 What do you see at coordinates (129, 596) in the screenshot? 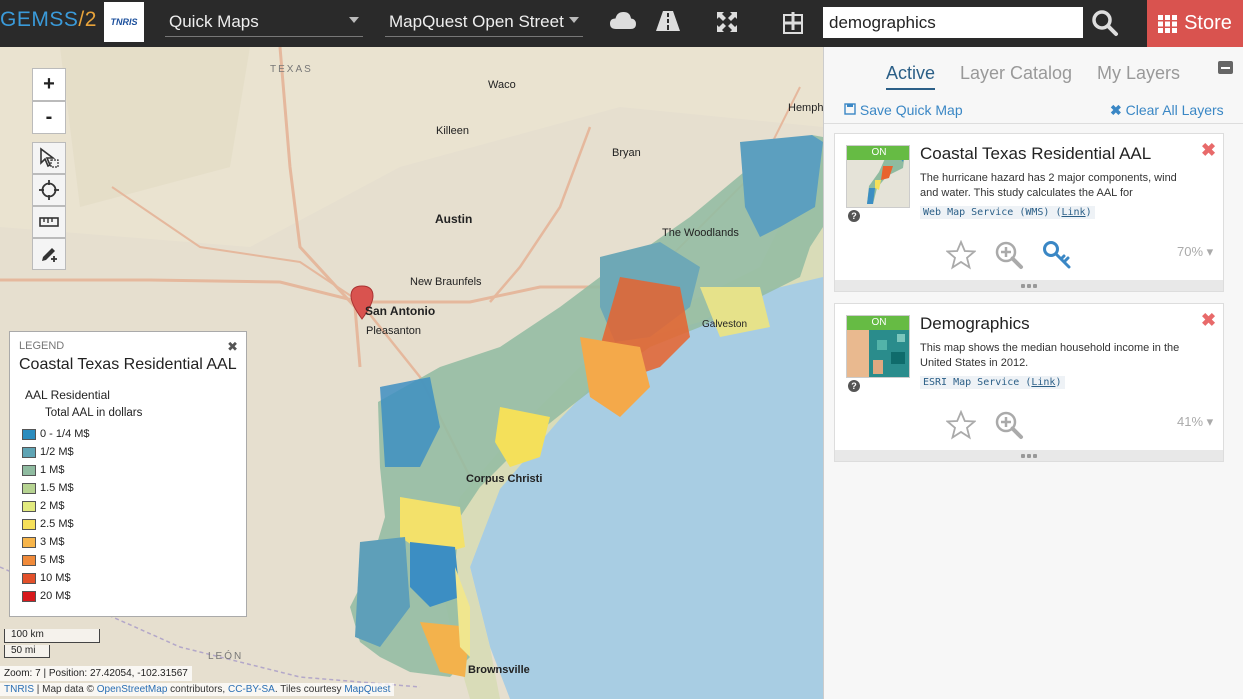
I see `legend-item: 20 M$` at bounding box center [129, 596].